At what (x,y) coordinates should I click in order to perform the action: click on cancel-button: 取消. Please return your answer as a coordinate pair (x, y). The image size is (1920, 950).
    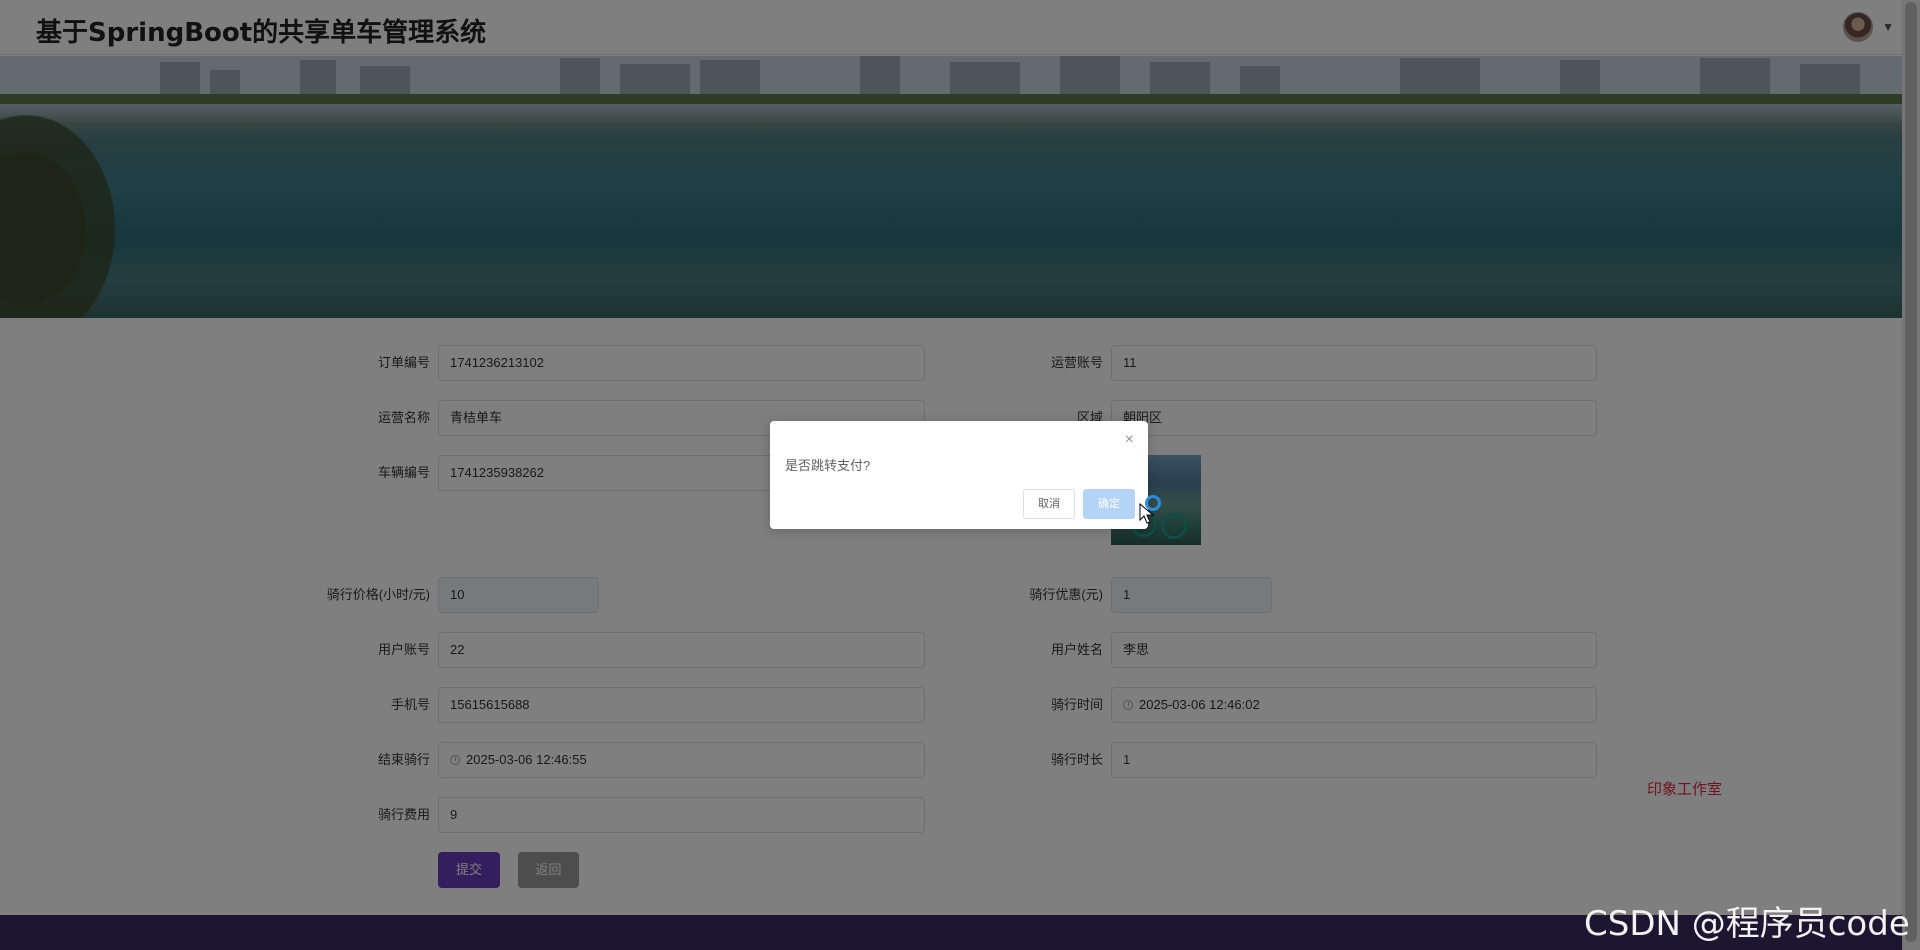
    Looking at the image, I should click on (1049, 504).